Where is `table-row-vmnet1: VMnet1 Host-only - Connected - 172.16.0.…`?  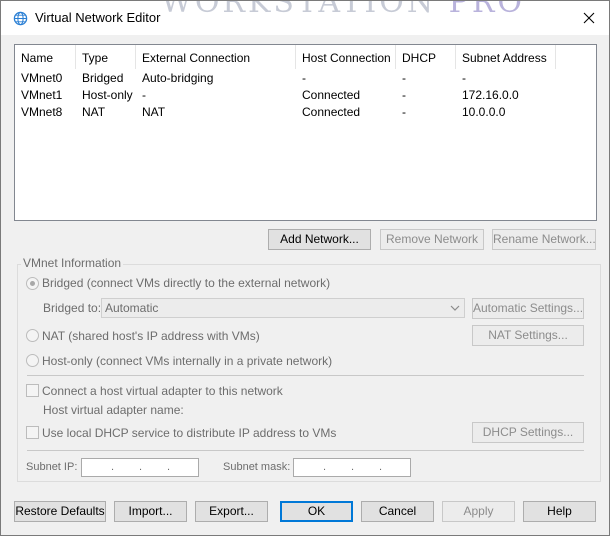 table-row-vmnet1: VMnet1 Host-only - Connected - 172.16.0.… is located at coordinates (305, 95).